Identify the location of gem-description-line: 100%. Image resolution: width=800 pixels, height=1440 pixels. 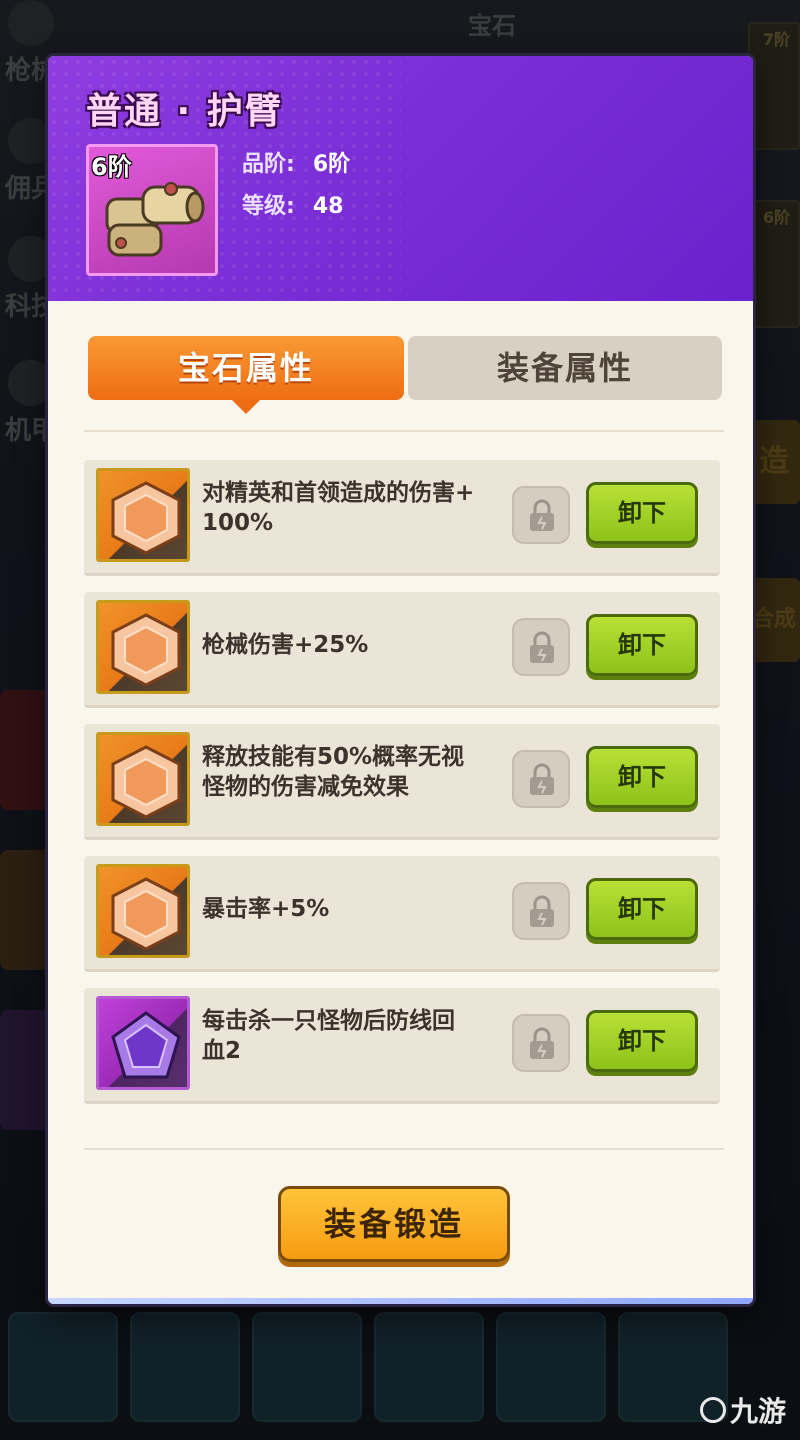
(238, 523).